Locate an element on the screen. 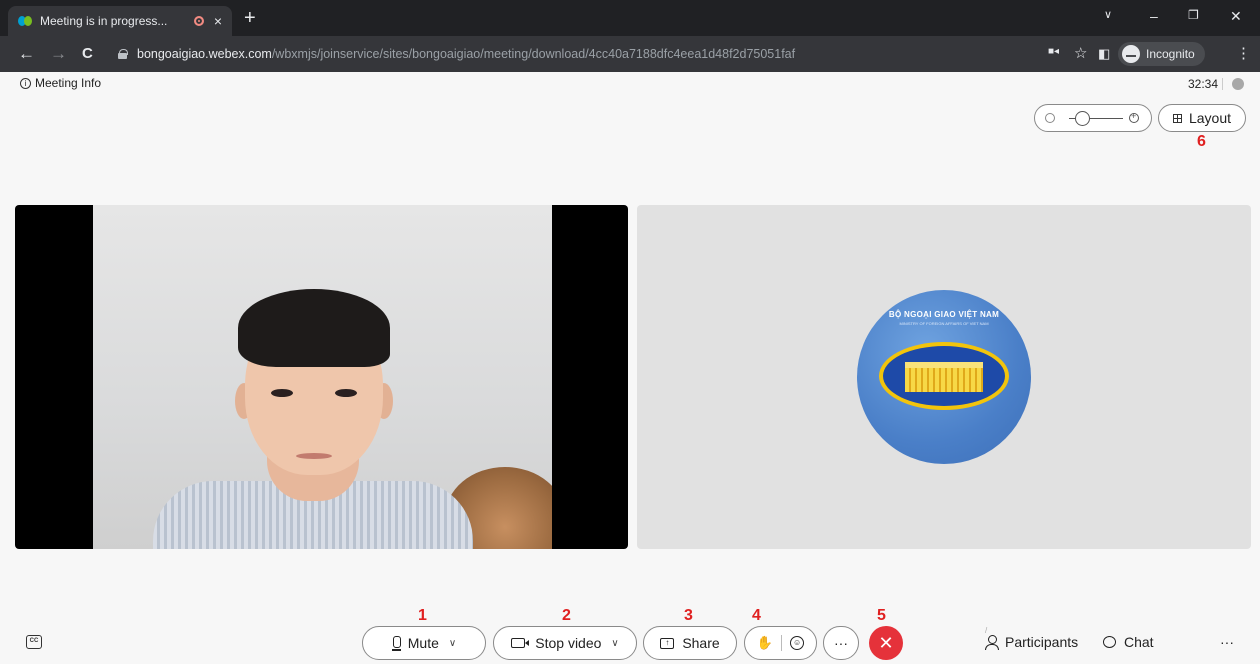 This screenshot has height=664, width=1260. tab-list-button: ∨ is located at coordinates (1108, 14).